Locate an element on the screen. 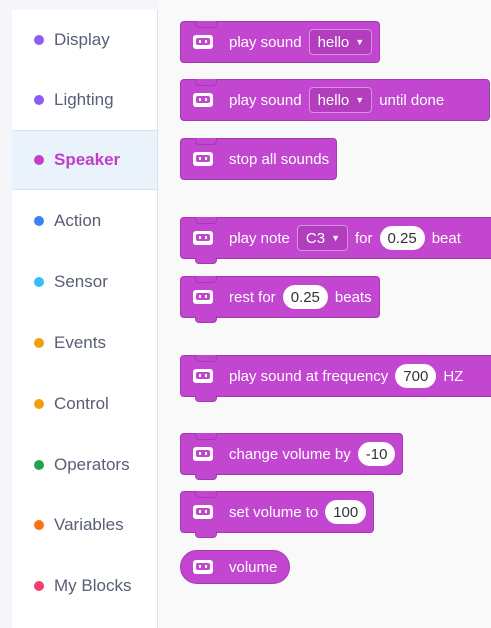  category-label: My Blocks is located at coordinates (93, 585).